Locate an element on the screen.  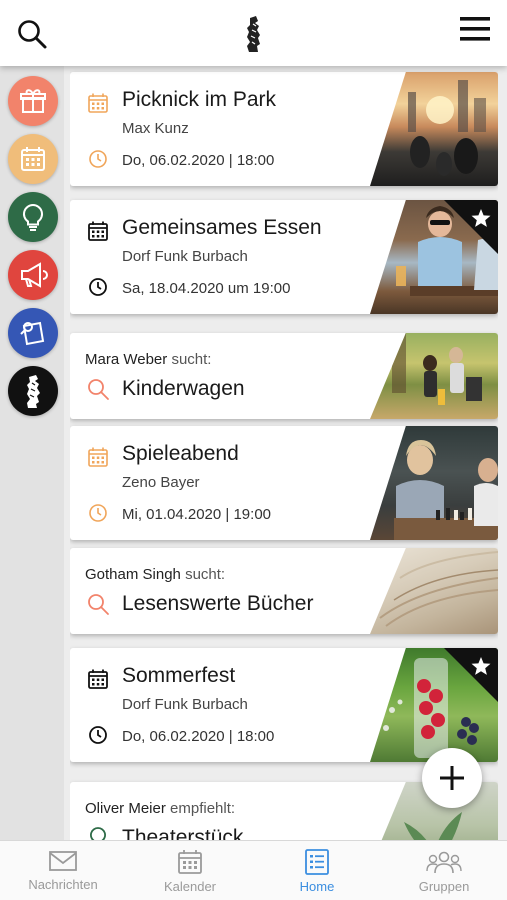
search-icon is located at coordinates (32, 34).